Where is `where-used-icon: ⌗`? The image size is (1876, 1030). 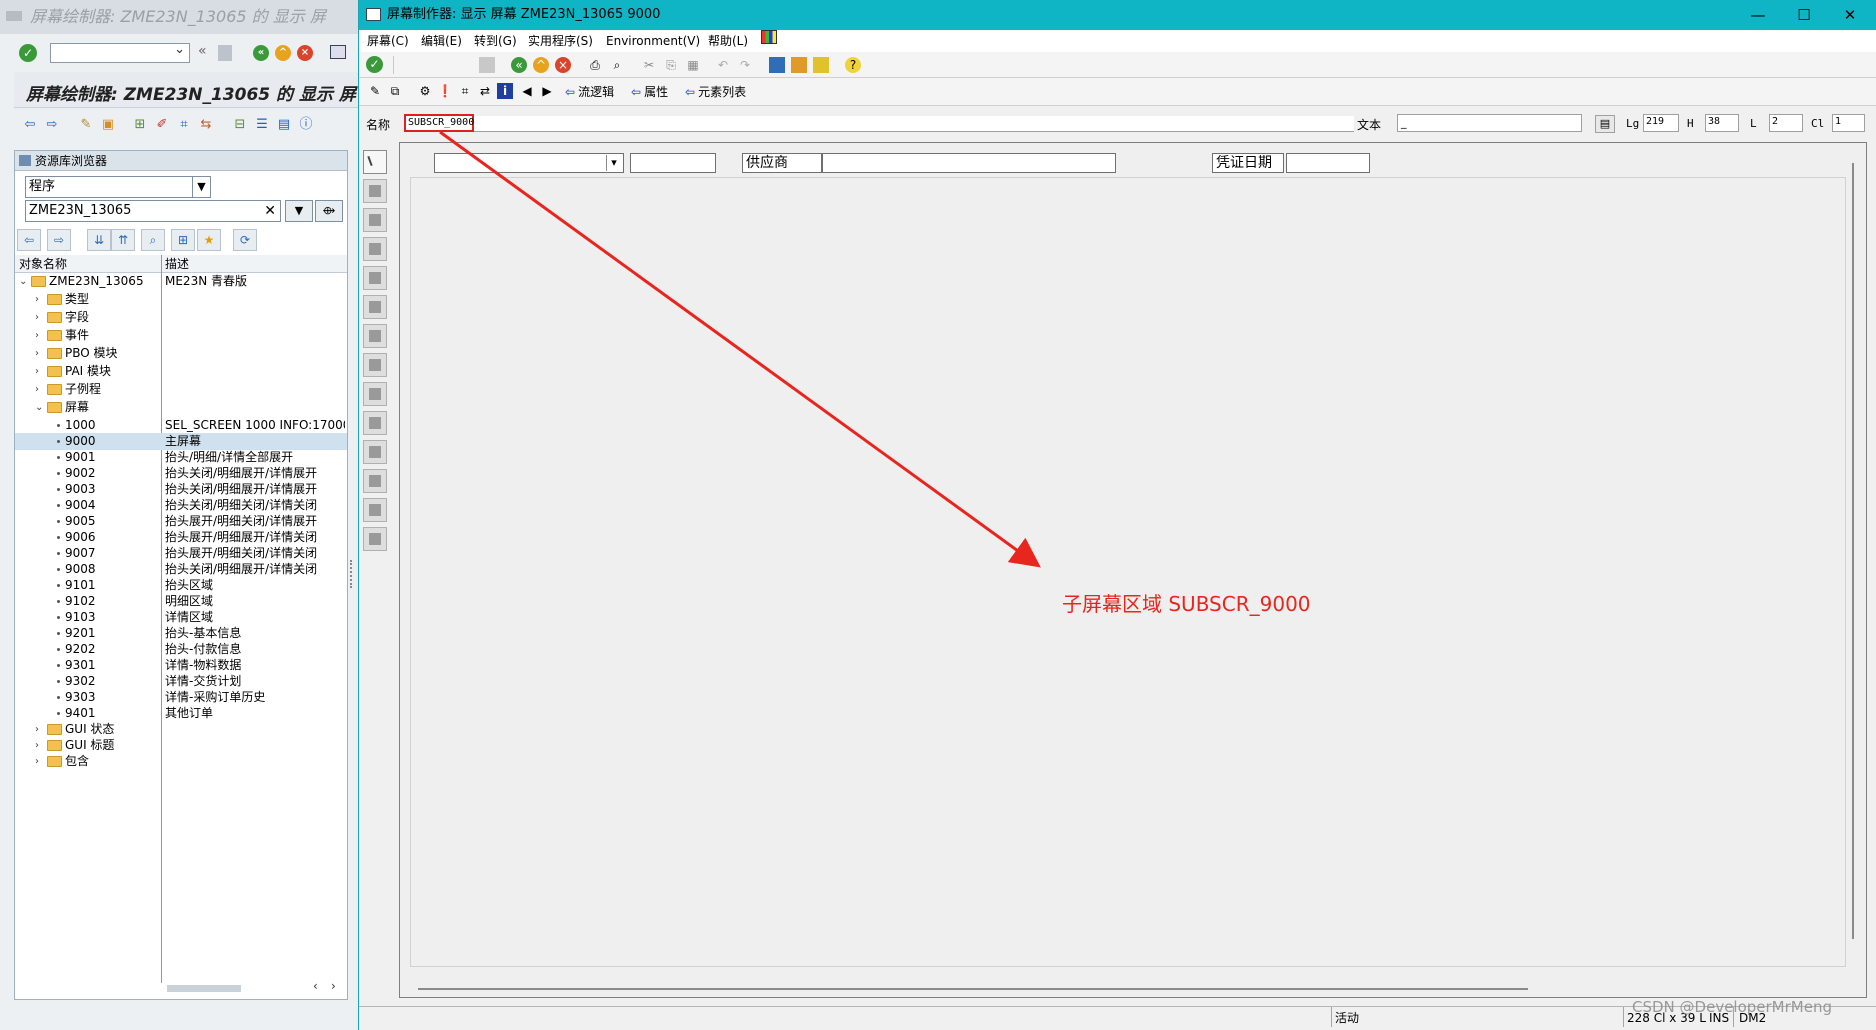
where-used-icon: ⌗ is located at coordinates (465, 91).